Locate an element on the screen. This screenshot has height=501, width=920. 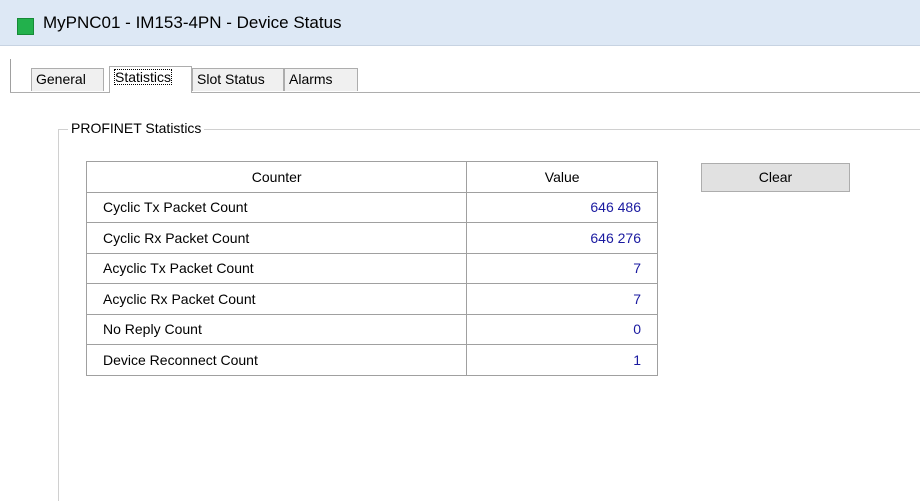
title-bar: MyPNC01 - IM153-4PN - Device Status is located at coordinates (460, 23).